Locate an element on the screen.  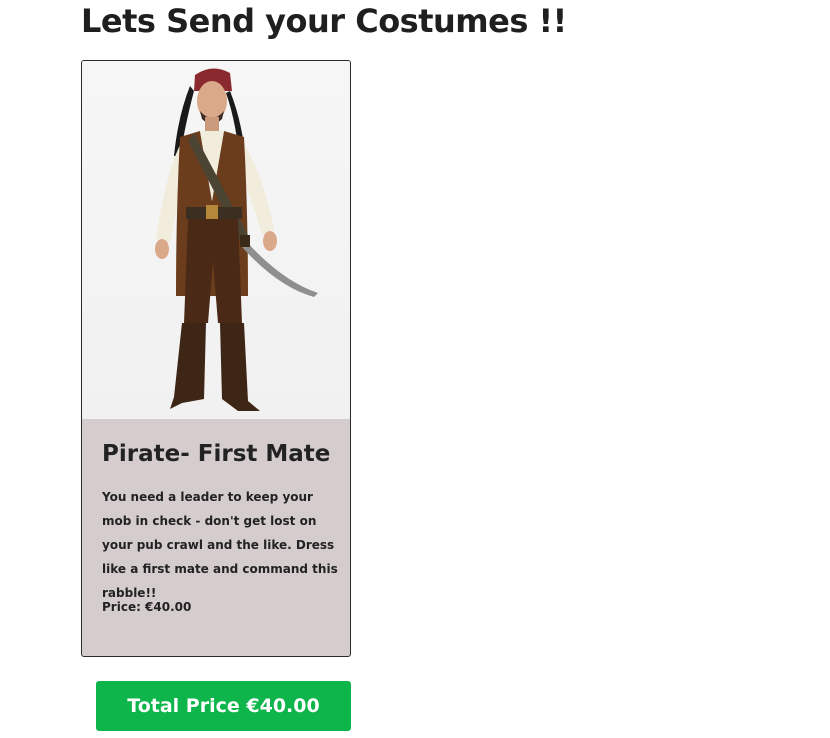
total-price-button: Total Price €40.00 is located at coordinates (223, 706).